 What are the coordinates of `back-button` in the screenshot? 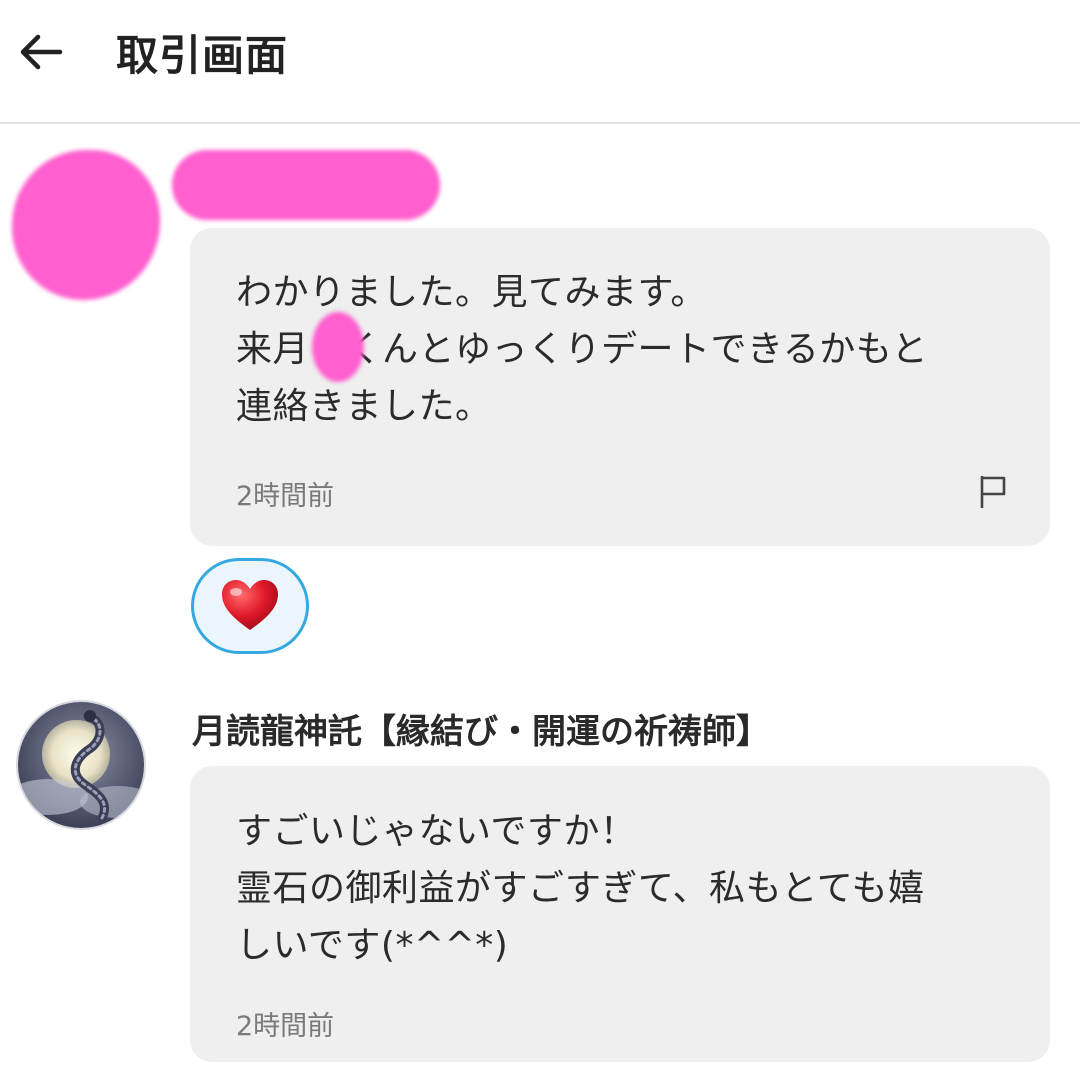 It's located at (40, 52).